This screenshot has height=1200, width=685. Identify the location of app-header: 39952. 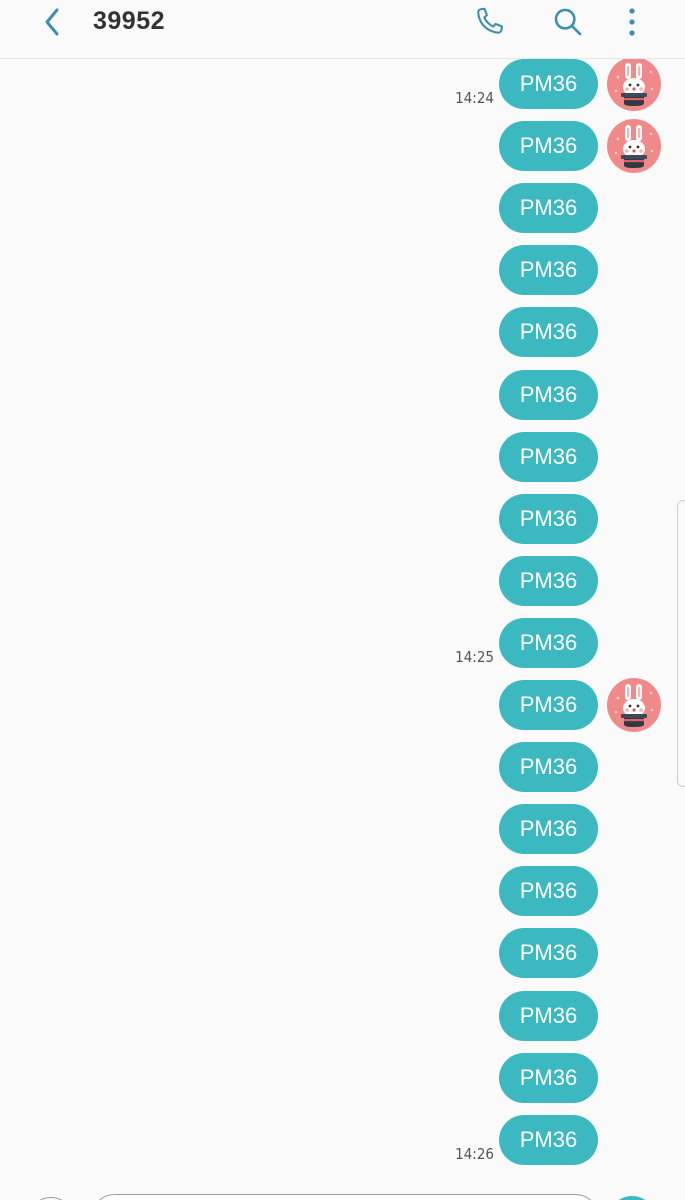
(342, 29).